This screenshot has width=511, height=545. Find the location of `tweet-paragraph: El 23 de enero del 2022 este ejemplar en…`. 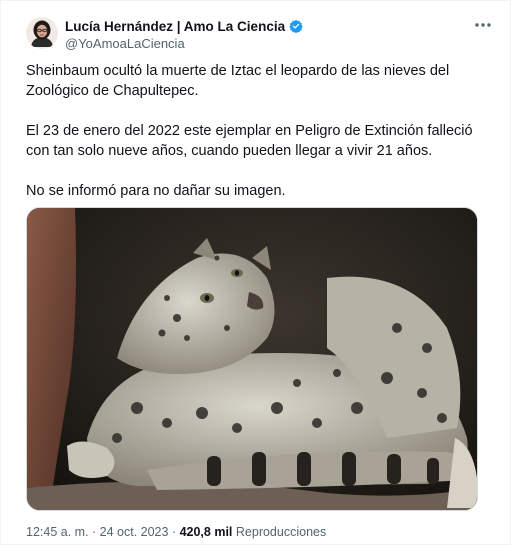

tweet-paragraph: El 23 de enero del 2022 este ejemplar en… is located at coordinates (249, 141).